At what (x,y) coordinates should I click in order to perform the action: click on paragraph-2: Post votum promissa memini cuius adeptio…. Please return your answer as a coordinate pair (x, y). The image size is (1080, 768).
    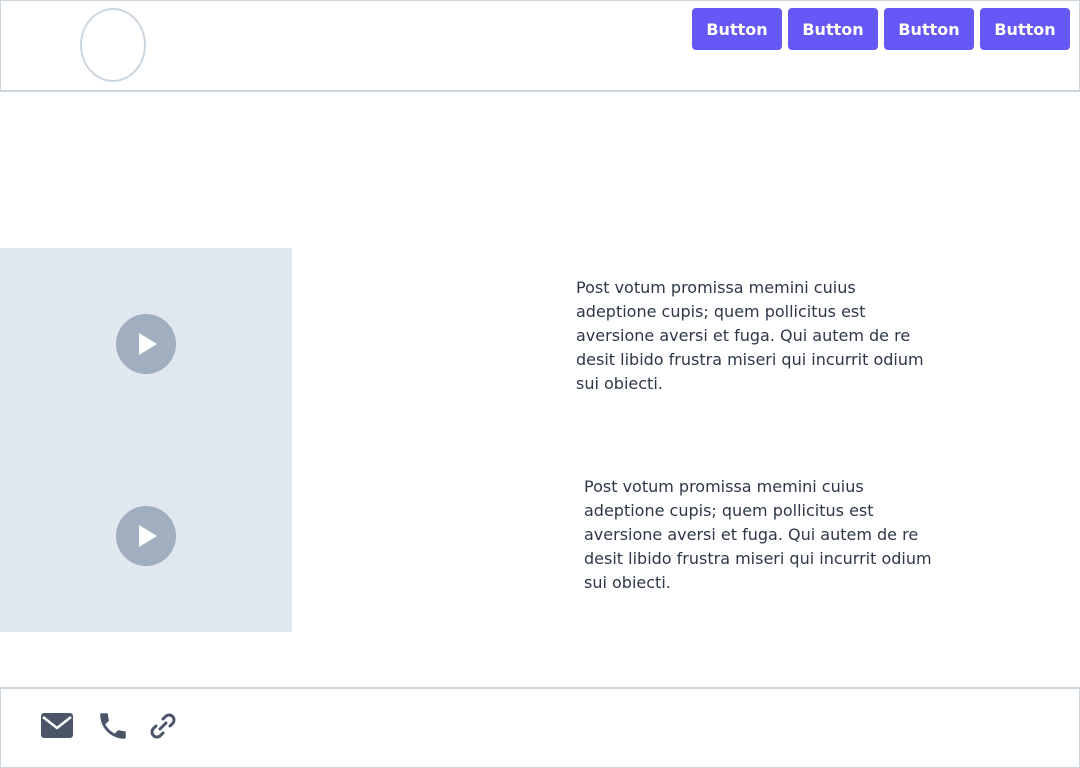
    Looking at the image, I should click on (758, 534).